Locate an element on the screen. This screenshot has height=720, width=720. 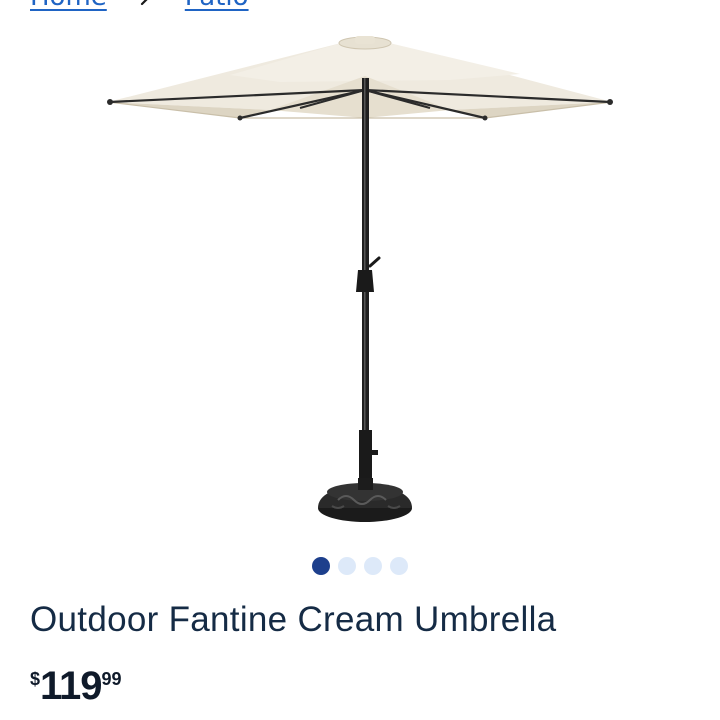
breadcrumb-link-patio: Patio is located at coordinates (217, 6).